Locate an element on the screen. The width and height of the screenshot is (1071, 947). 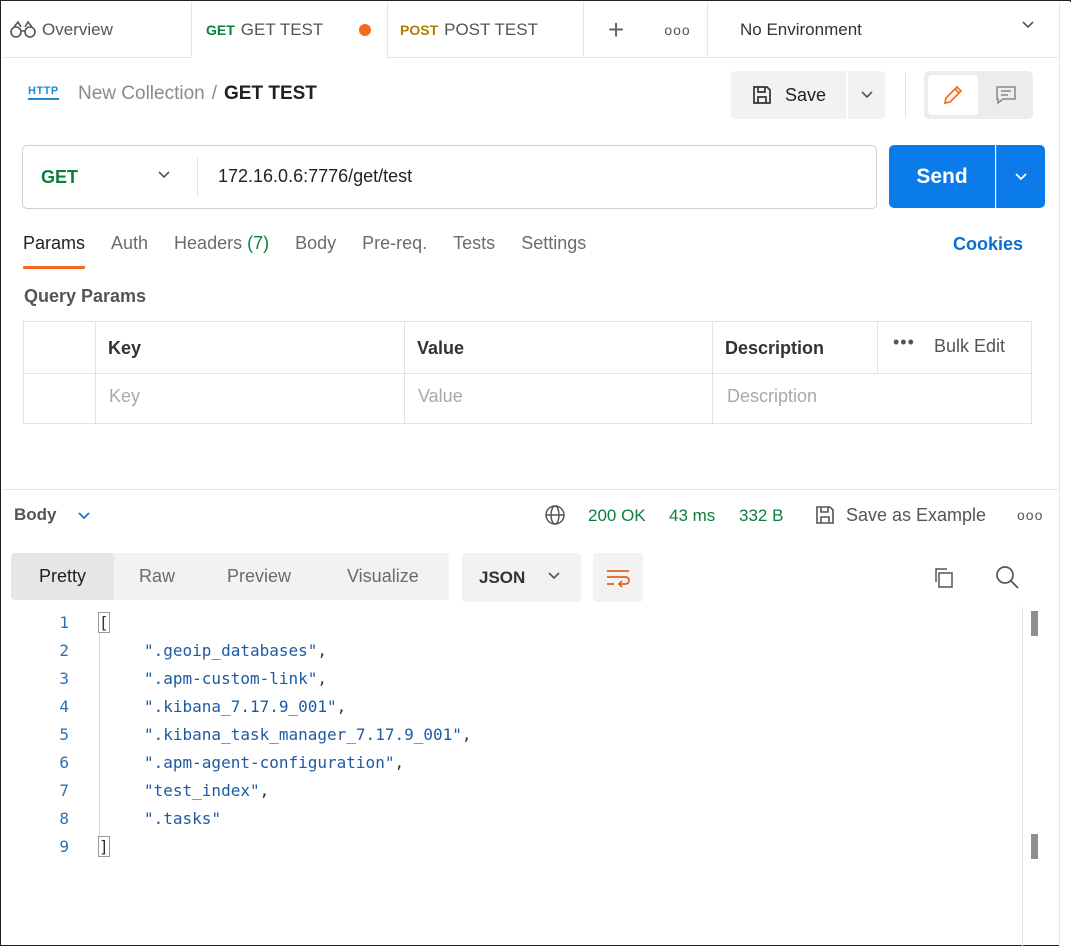
breadcrumb-request-name: GET TEST is located at coordinates (270, 93).